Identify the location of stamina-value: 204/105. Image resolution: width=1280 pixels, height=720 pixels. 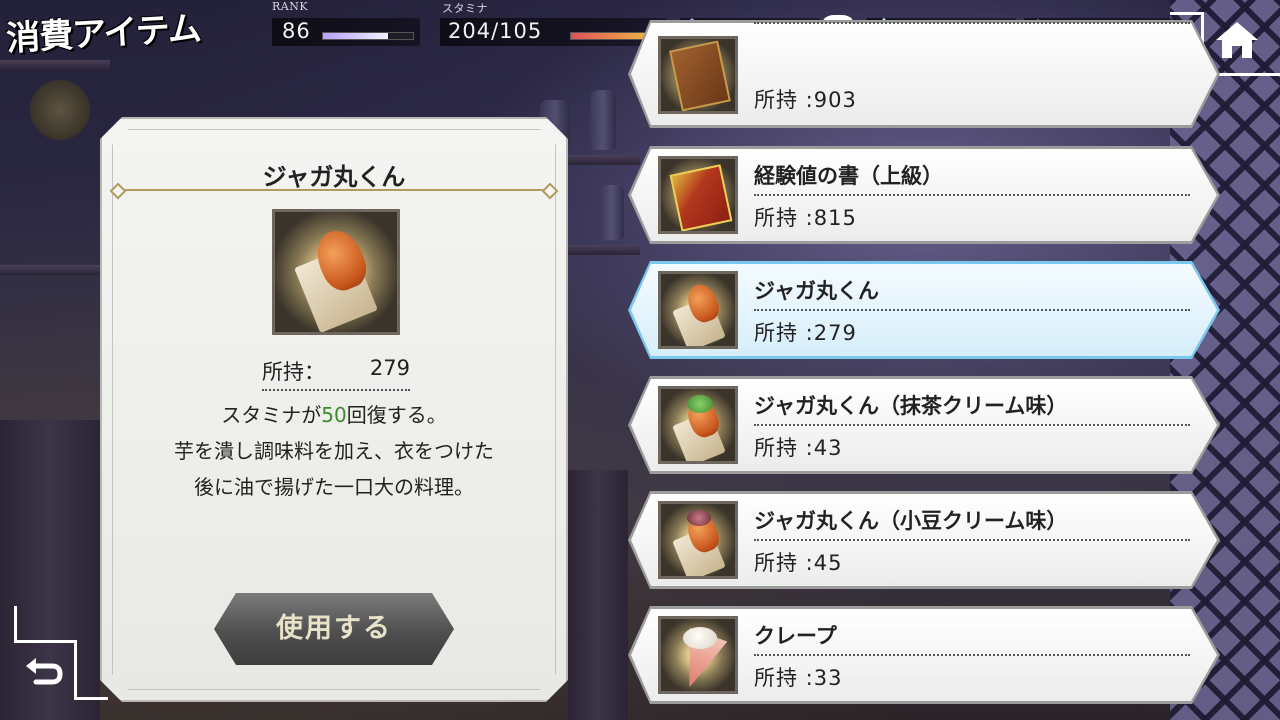
(495, 31).